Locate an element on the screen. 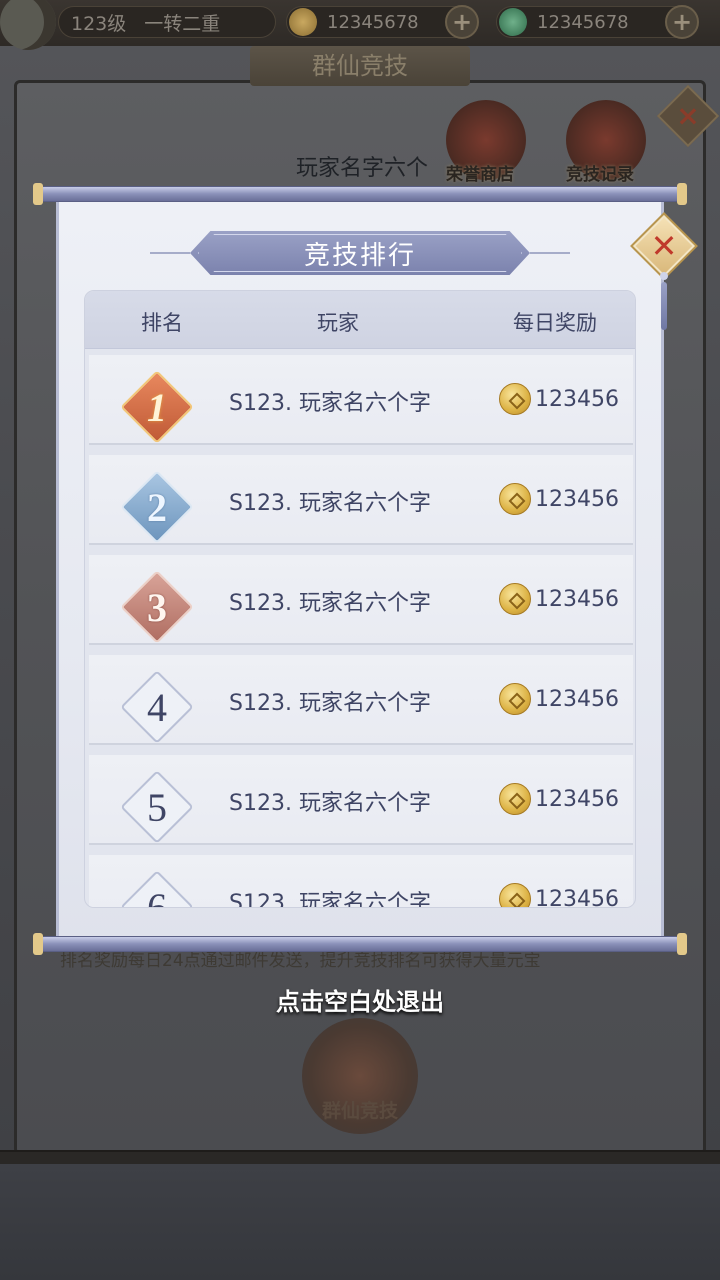 The image size is (720, 1280). table-row: 5 S123. 玩家名六个字 123456 is located at coordinates (361, 800).